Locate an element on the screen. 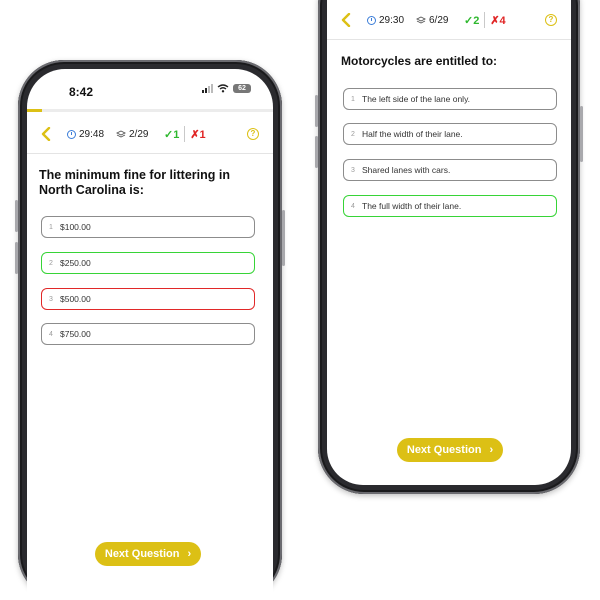  score: ✓2 ✗4 is located at coordinates (485, 20).